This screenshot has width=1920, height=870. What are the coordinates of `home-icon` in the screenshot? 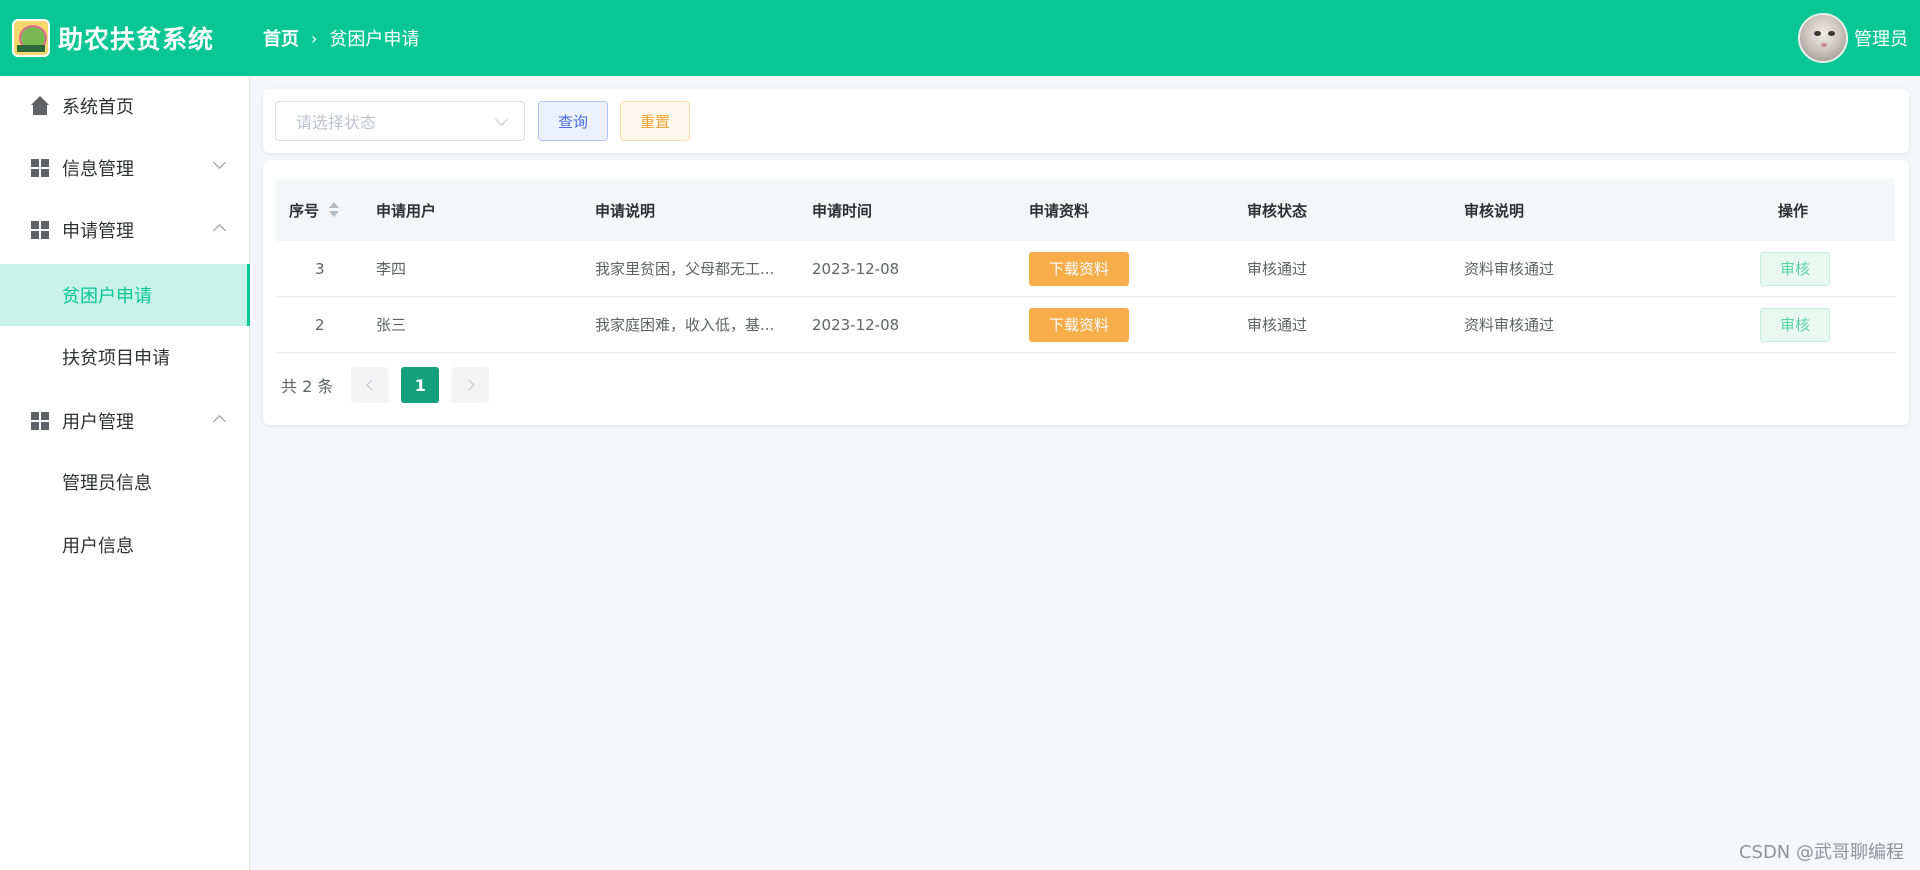 It's located at (40, 106).